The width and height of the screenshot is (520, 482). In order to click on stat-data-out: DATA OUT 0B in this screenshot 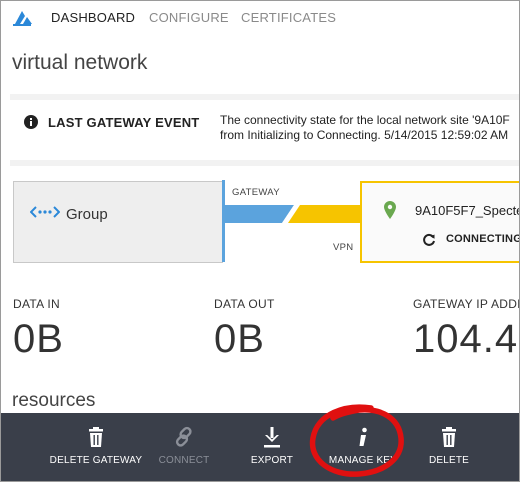, I will do `click(244, 329)`.